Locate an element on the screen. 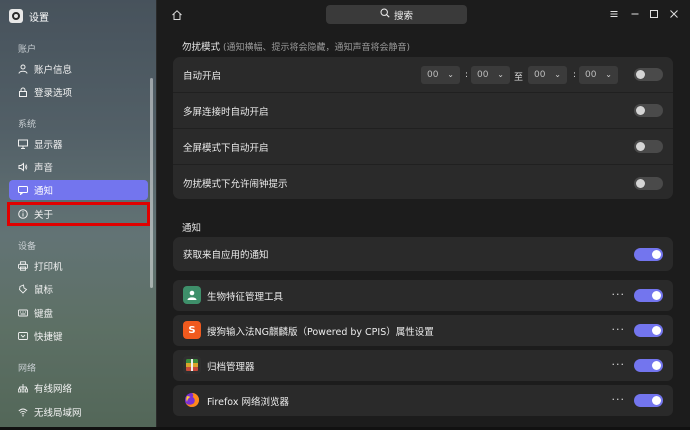 The image size is (690, 430). notify-section-title: 通知 is located at coordinates (192, 228).